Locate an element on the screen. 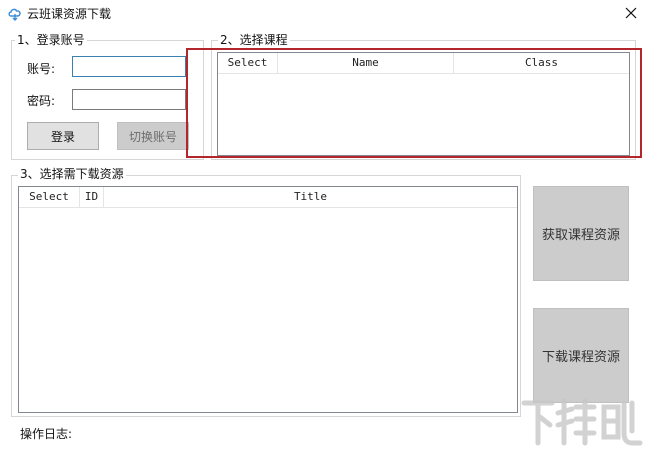 This screenshot has height=453, width=647. window-title: 云班课资源下载 is located at coordinates (69, 14).